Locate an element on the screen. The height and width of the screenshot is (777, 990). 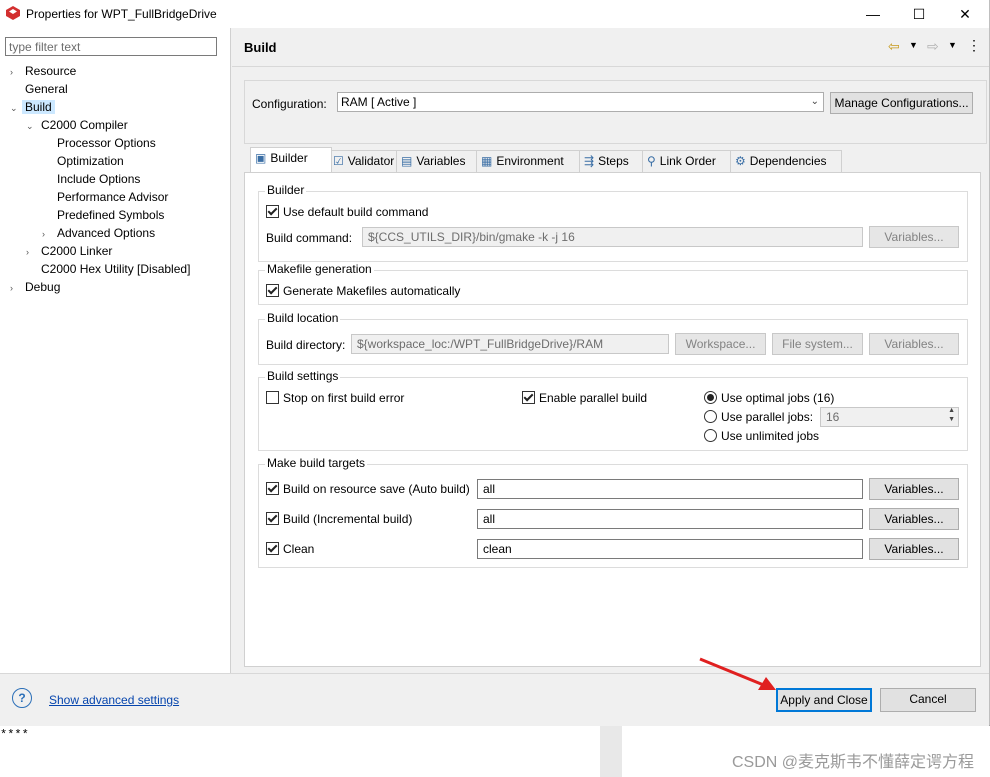
tree-item: Optimization is located at coordinates (114, 161).